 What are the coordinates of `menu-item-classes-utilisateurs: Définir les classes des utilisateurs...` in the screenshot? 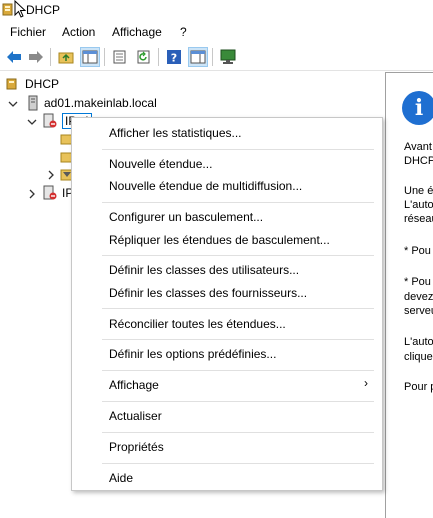 It's located at (204, 270).